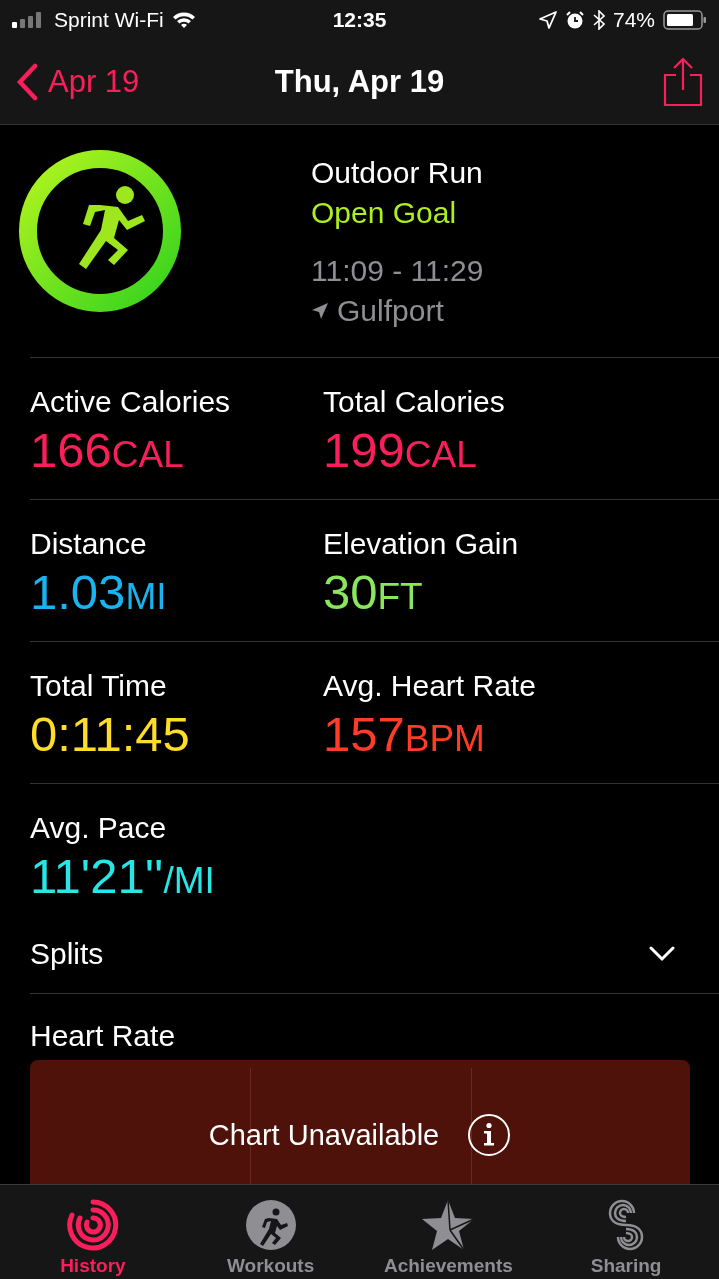  What do you see at coordinates (390, 311) in the screenshot?
I see `workout-location: Gulfport` at bounding box center [390, 311].